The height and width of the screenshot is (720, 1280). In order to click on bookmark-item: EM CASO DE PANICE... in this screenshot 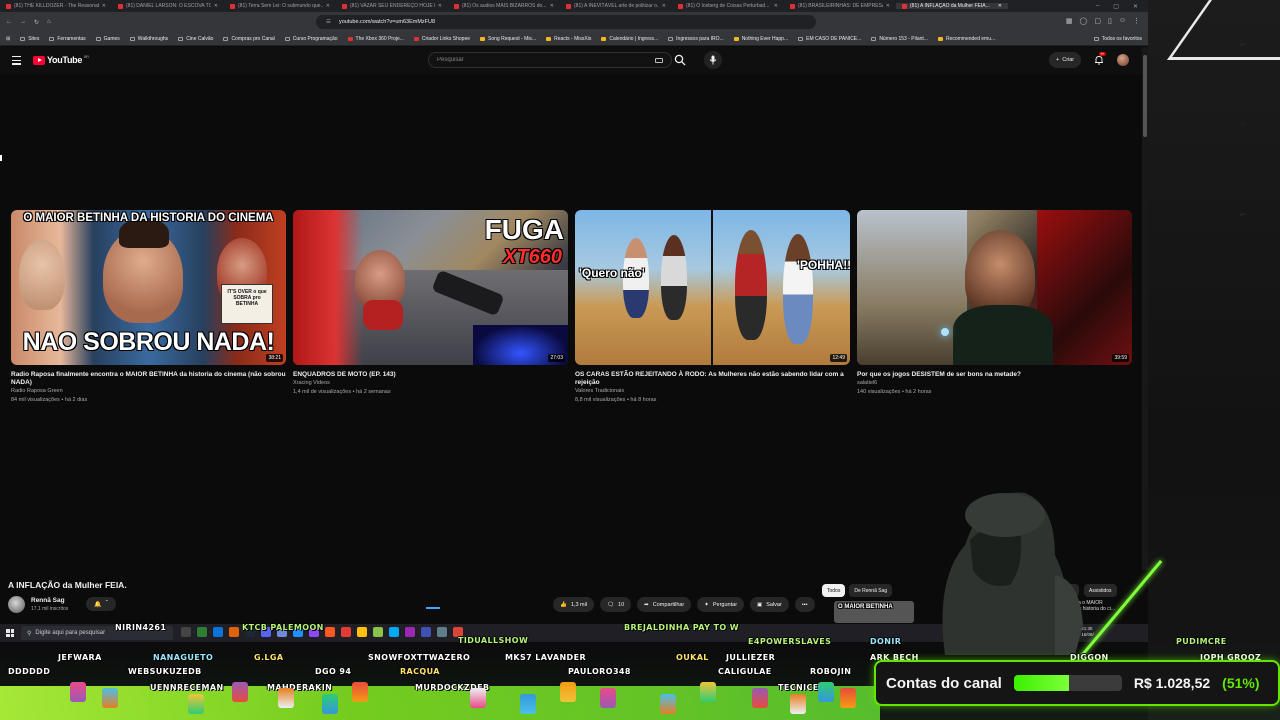, I will do `click(829, 39)`.